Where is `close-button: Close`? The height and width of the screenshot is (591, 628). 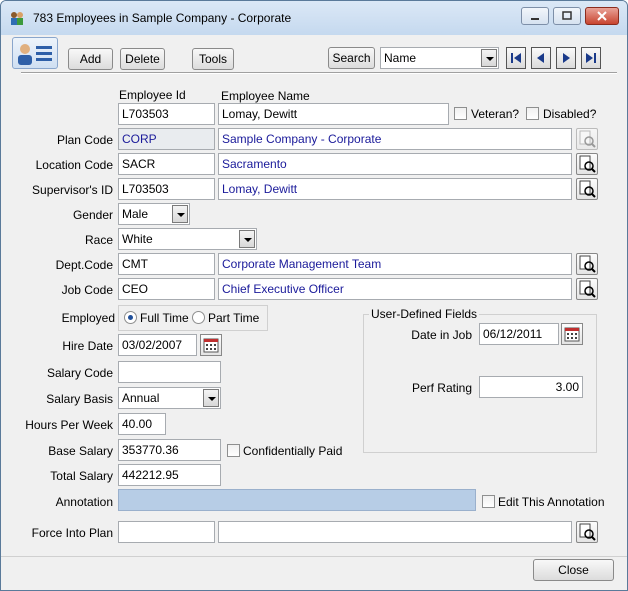 close-button: Close is located at coordinates (573, 570).